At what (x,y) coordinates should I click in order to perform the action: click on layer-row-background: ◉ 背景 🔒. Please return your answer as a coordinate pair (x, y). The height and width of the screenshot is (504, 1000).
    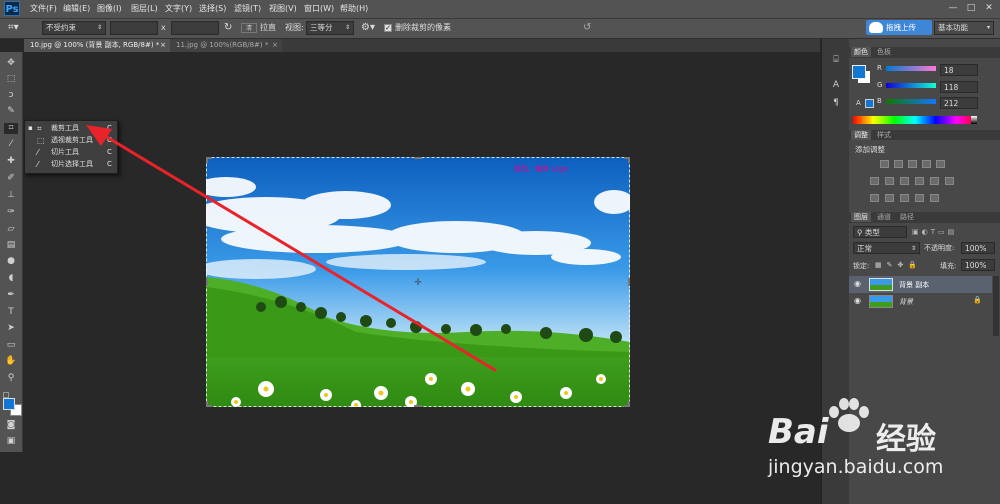
    Looking at the image, I should click on (920, 301).